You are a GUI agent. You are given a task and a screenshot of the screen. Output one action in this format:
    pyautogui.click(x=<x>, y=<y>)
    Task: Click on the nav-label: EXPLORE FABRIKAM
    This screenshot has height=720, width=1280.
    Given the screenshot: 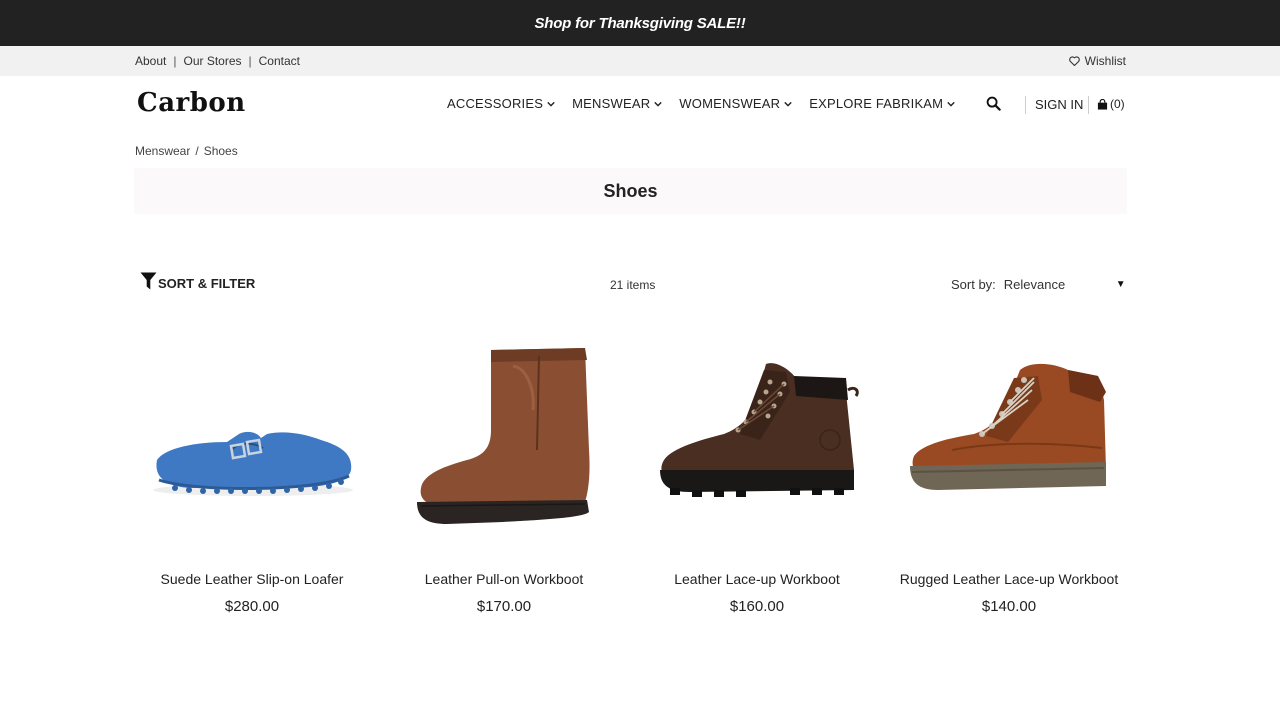 What is the action you would take?
    pyautogui.click(x=876, y=103)
    